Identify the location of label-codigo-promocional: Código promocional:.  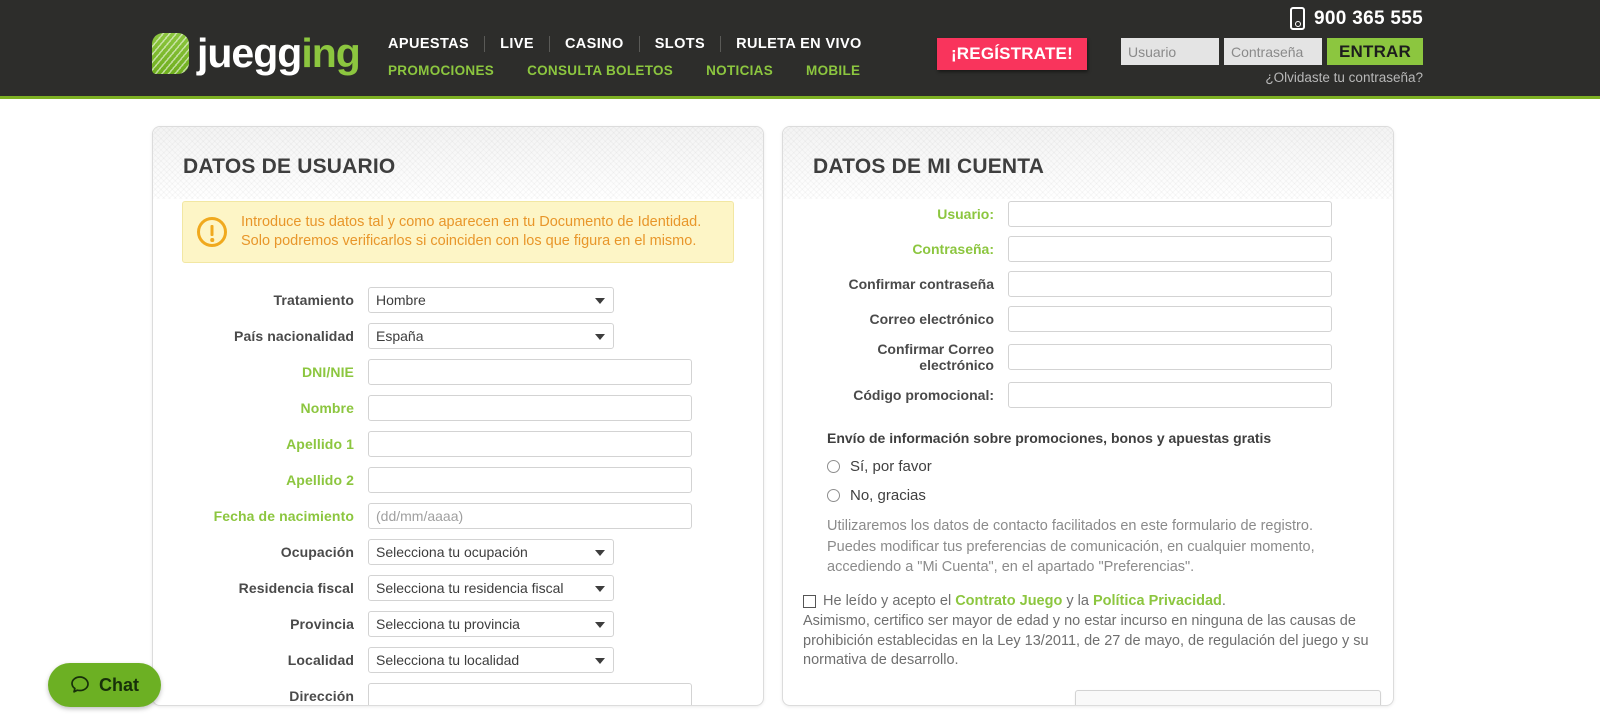
(923, 395).